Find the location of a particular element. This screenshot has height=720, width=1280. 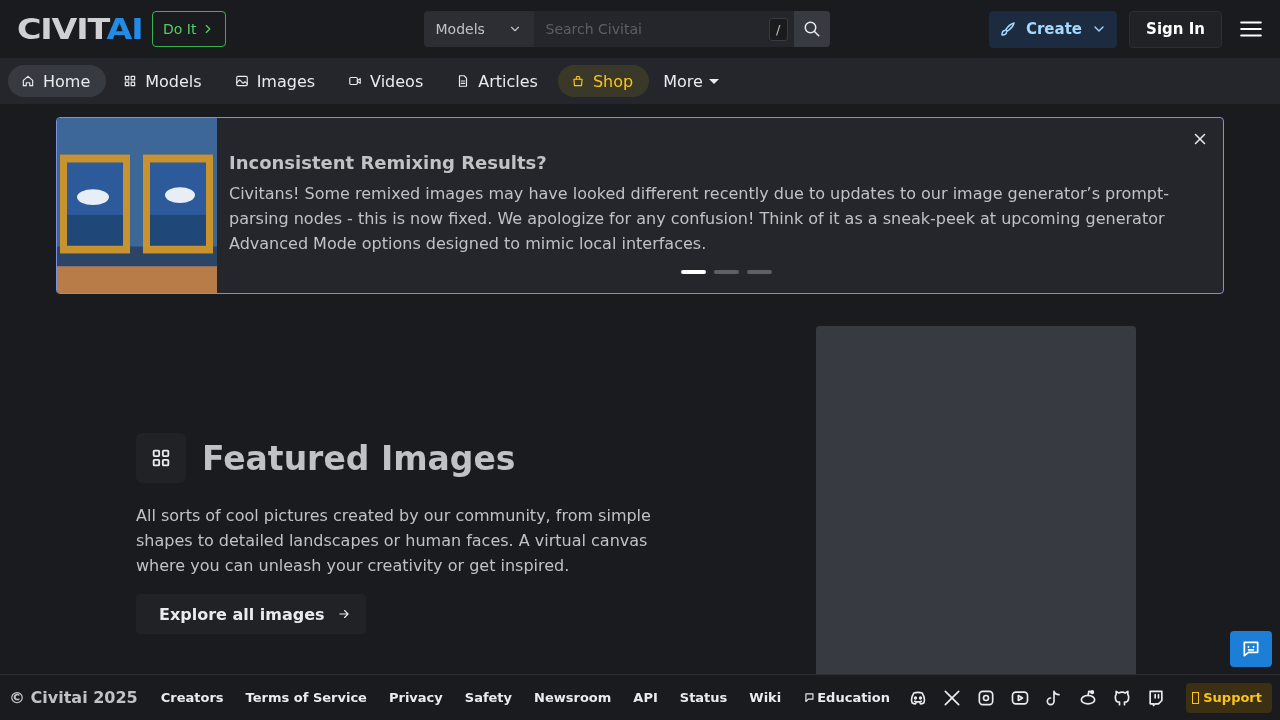

footer-link: Creators is located at coordinates (192, 697).